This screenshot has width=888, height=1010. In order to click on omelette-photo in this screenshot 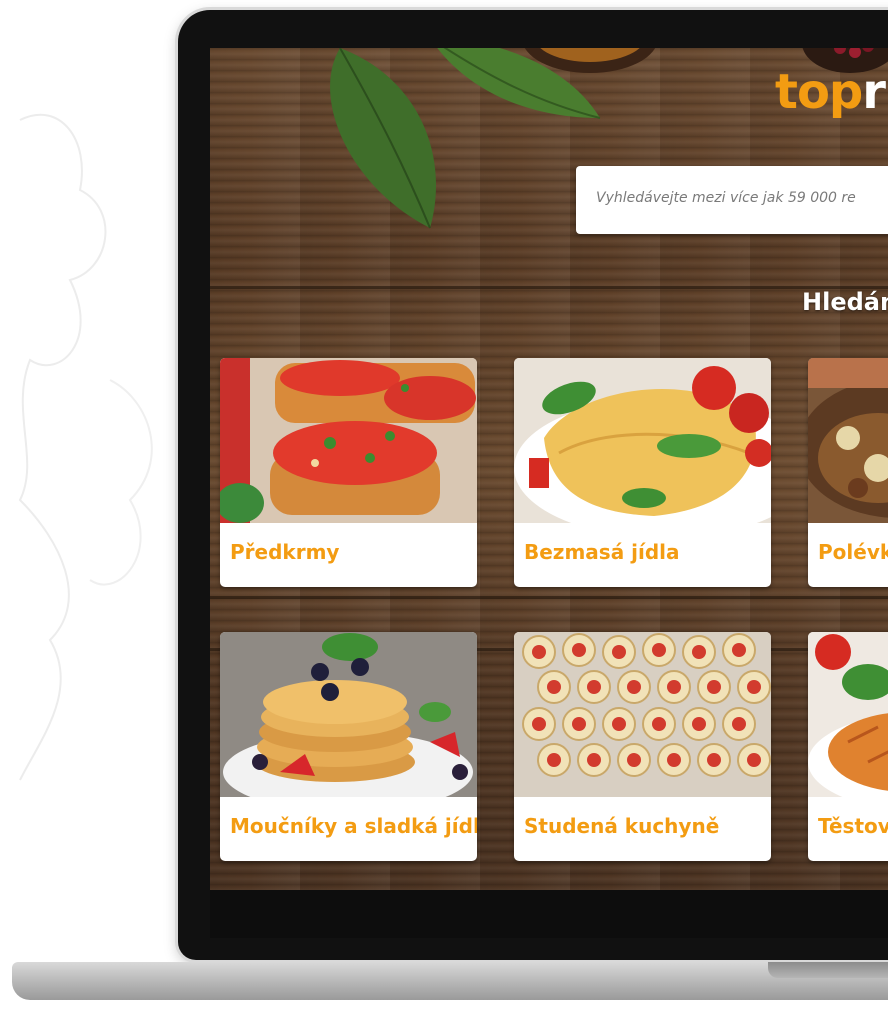, I will do `click(642, 440)`.